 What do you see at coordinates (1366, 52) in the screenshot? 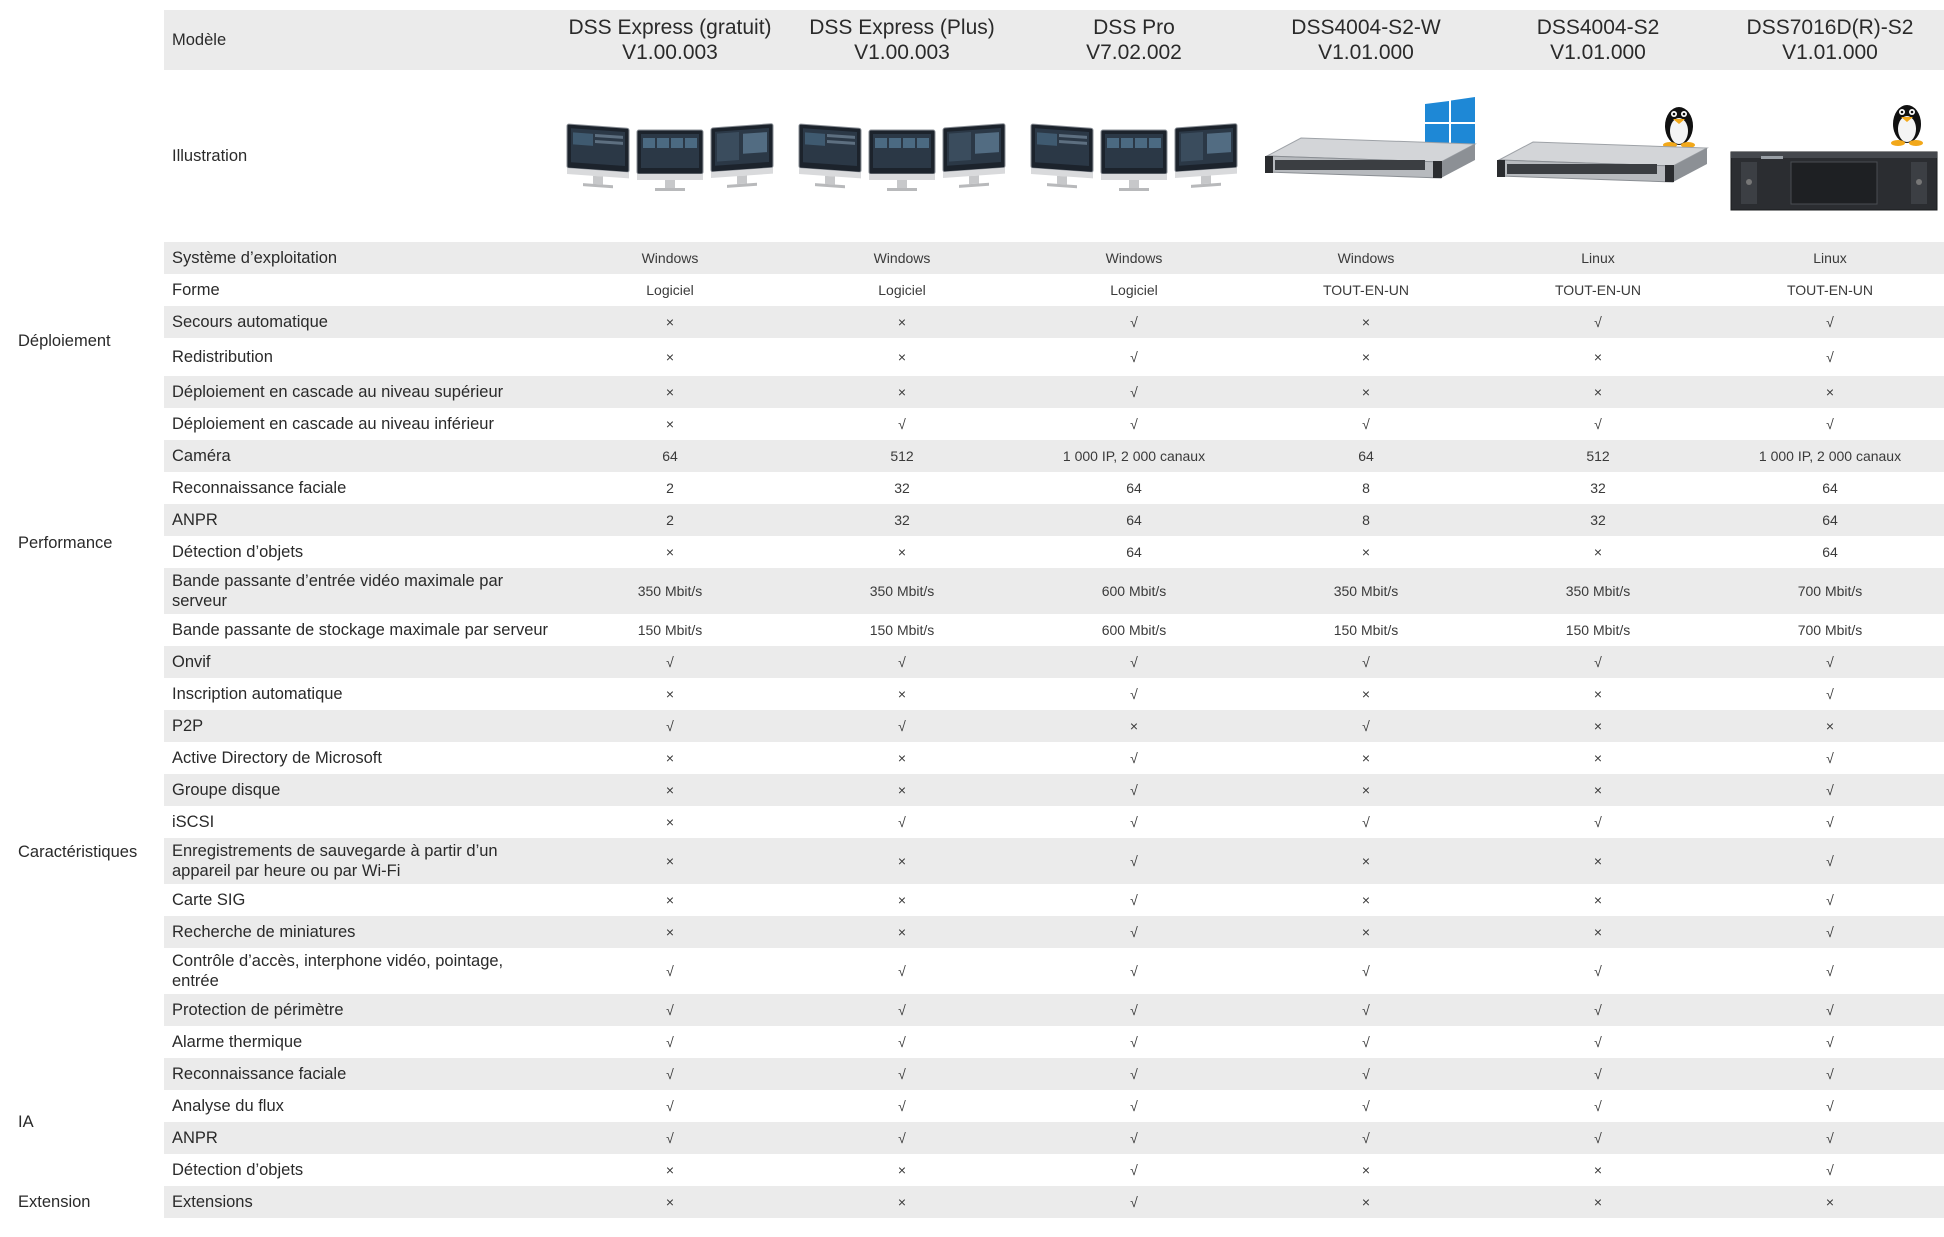
I see `product-version: V1.01.000` at bounding box center [1366, 52].